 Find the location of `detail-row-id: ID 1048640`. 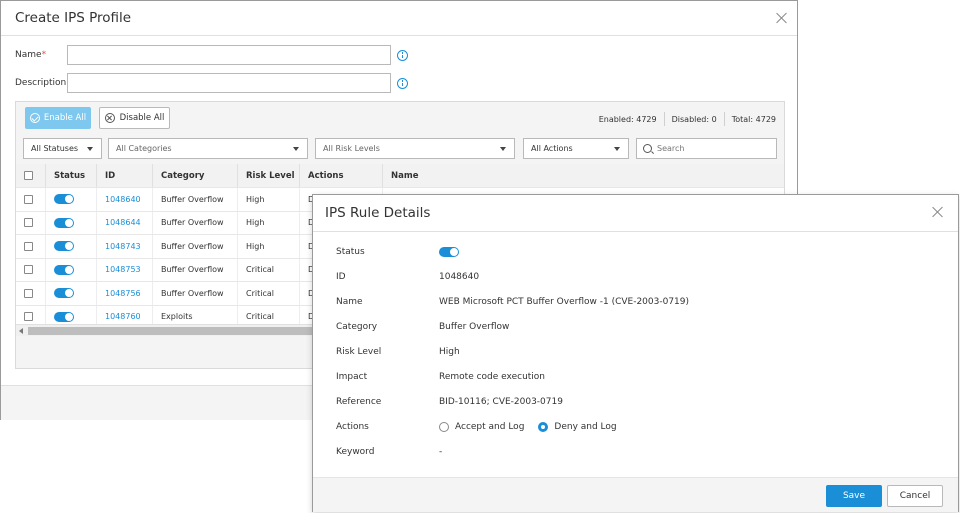

detail-row-id: ID 1048640 is located at coordinates (408, 276).